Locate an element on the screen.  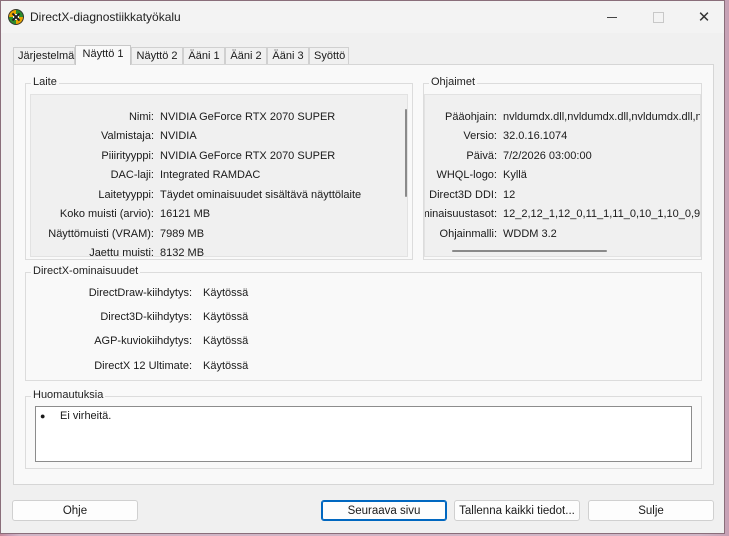
device-key: Jaettu muisti: is located at coordinates (121, 252).